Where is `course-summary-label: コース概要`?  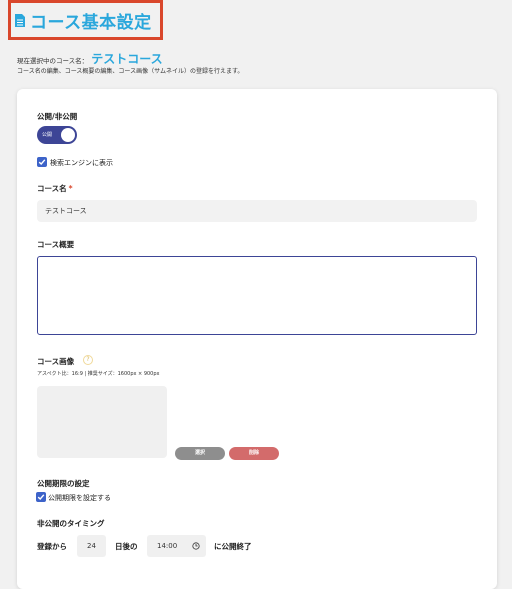
course-summary-label: コース概要 is located at coordinates (56, 244).